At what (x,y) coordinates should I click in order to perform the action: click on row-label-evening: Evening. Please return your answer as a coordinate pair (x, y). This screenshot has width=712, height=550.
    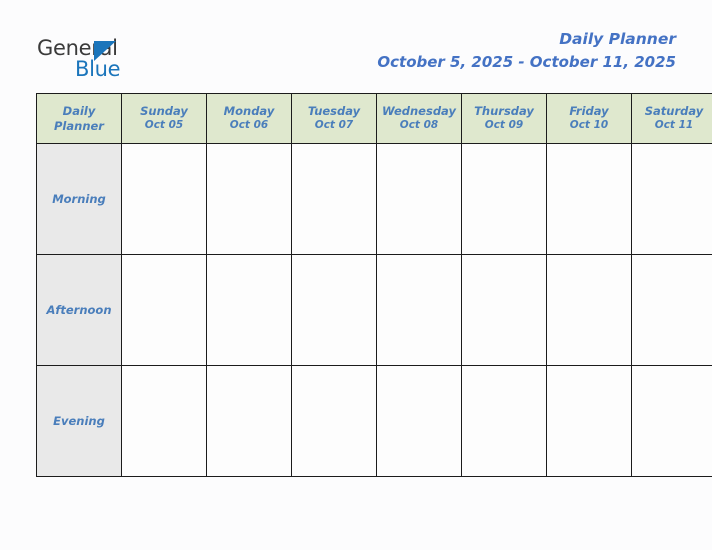
    Looking at the image, I should click on (79, 421).